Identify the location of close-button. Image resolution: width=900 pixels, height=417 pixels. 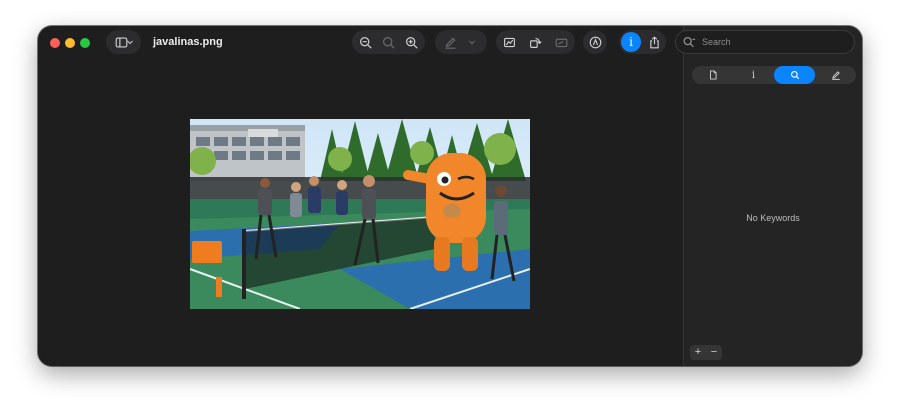
(55, 43).